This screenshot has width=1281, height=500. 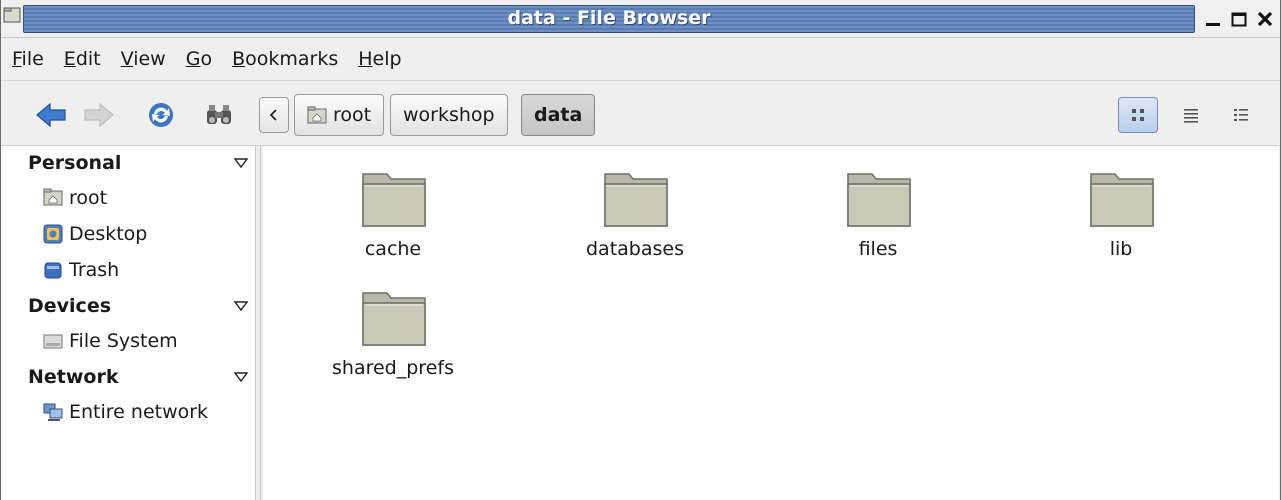 I want to click on breadcrumb-label: workshop, so click(x=449, y=115).